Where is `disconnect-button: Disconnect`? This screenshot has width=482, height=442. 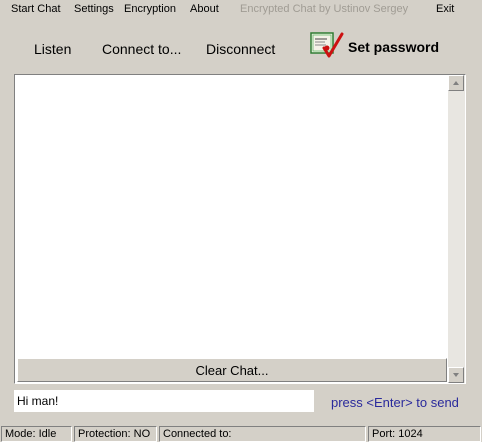 disconnect-button: Disconnect is located at coordinates (240, 49).